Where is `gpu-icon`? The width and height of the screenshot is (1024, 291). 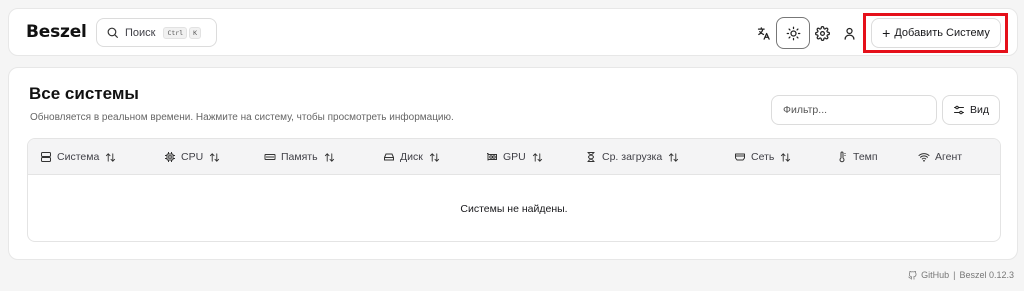
gpu-icon is located at coordinates (492, 157).